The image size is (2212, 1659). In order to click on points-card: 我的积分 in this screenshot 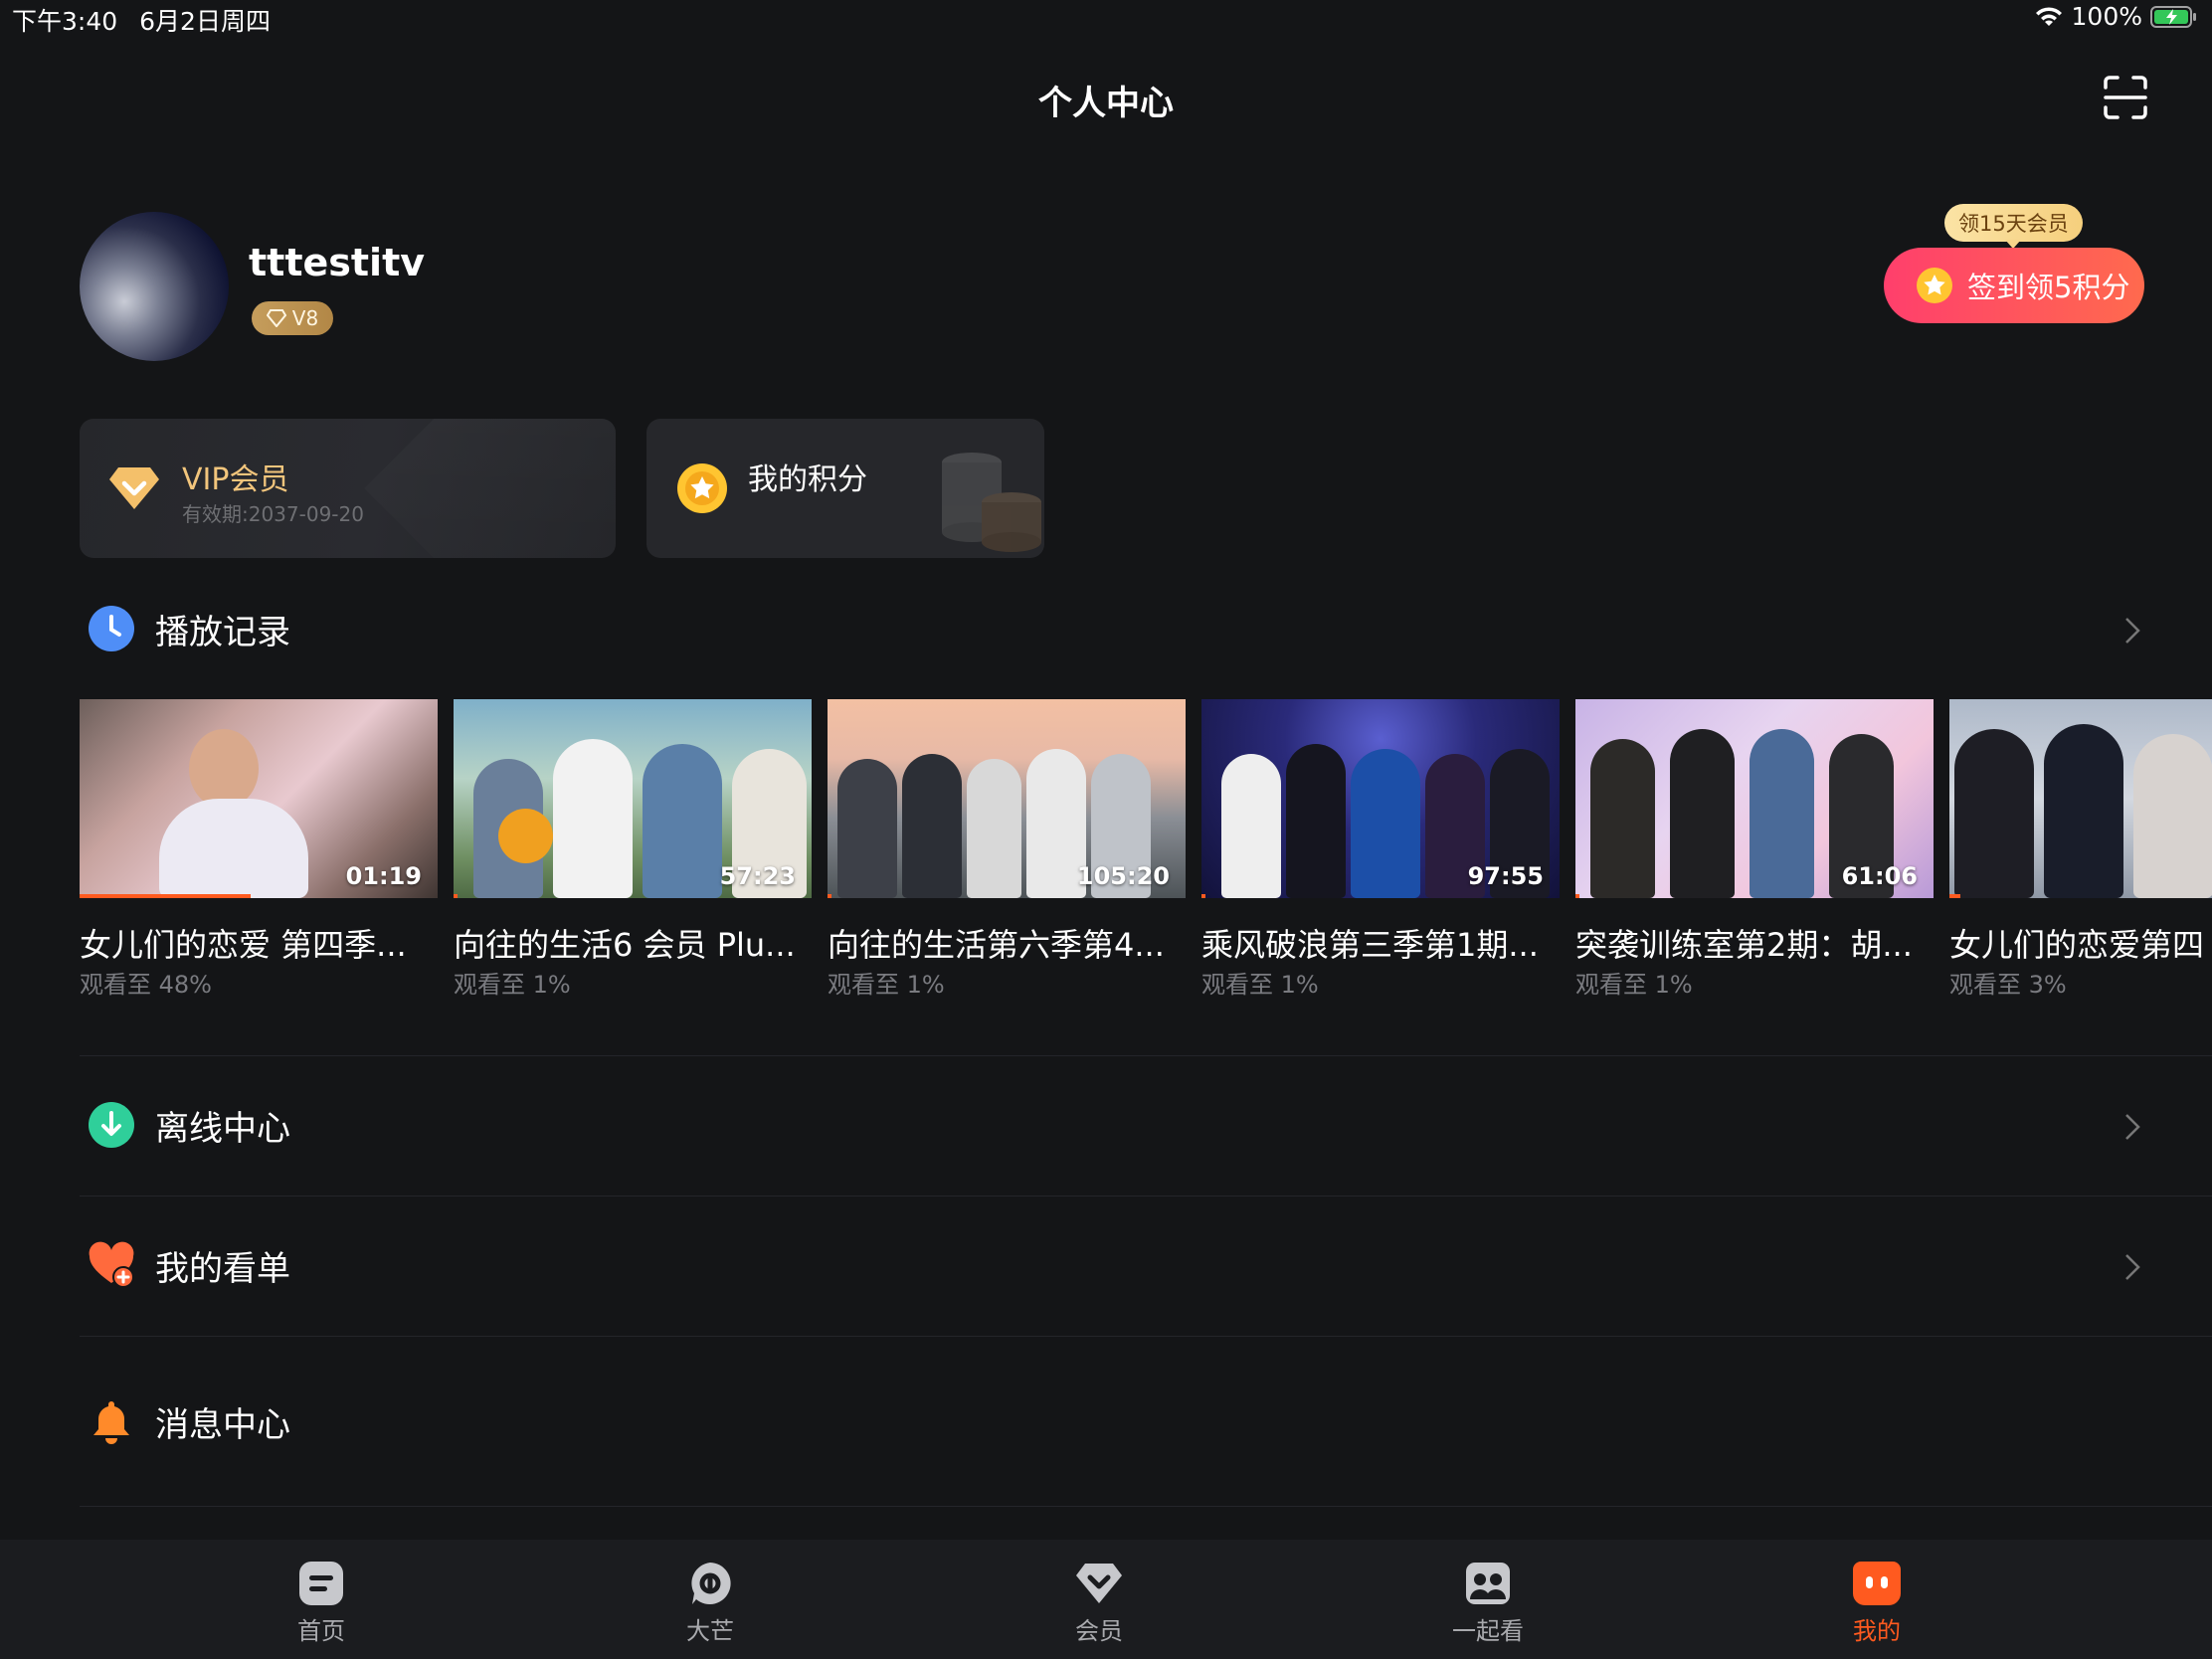, I will do `click(845, 488)`.